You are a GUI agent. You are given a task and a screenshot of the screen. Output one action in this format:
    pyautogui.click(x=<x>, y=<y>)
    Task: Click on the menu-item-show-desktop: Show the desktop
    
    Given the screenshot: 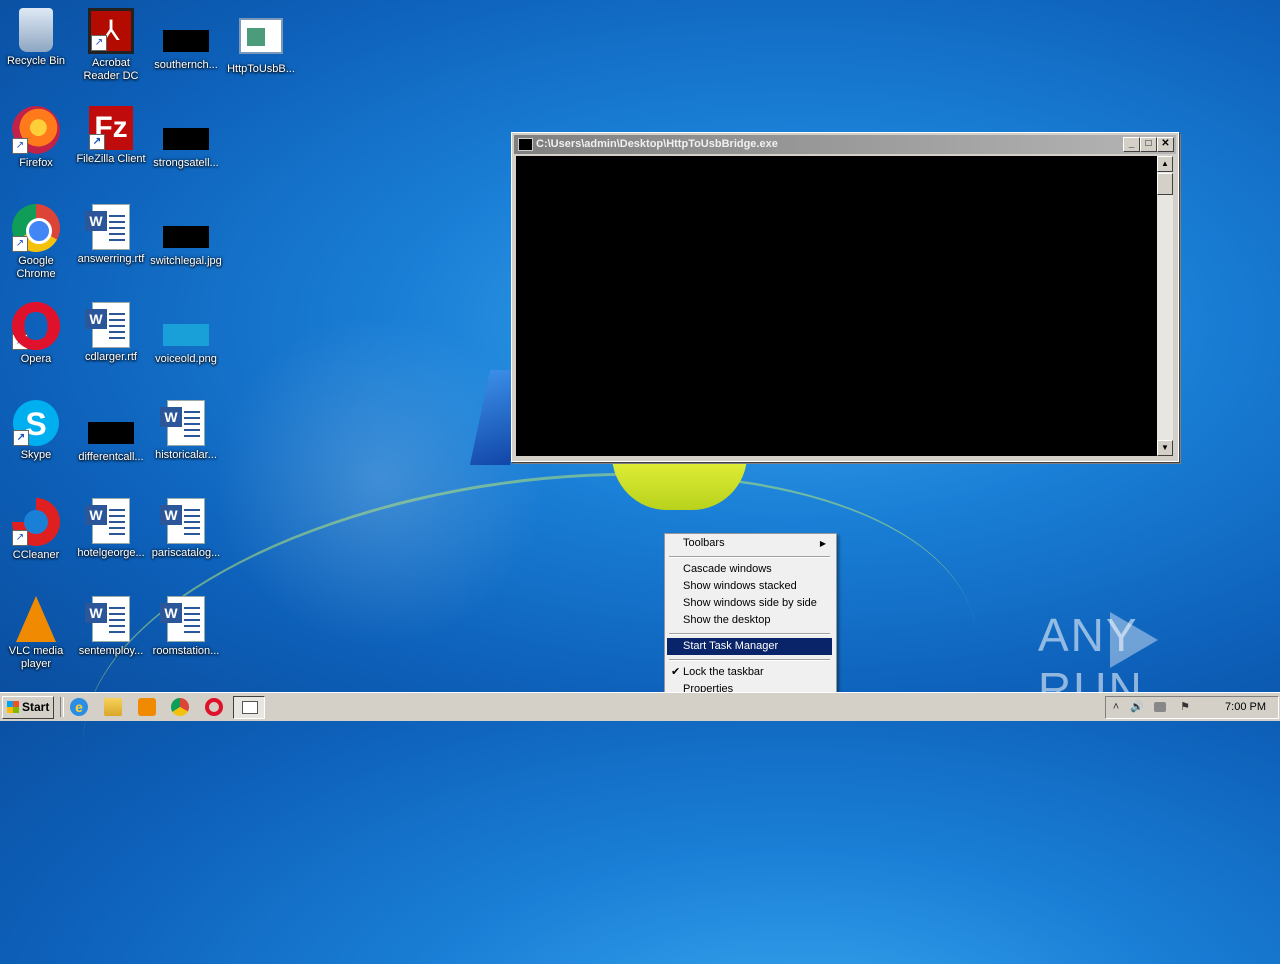 What is the action you would take?
    pyautogui.click(x=749, y=620)
    